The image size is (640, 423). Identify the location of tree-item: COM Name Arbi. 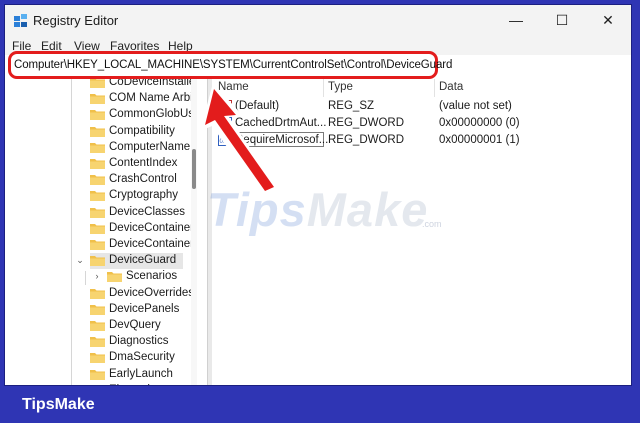
(141, 99).